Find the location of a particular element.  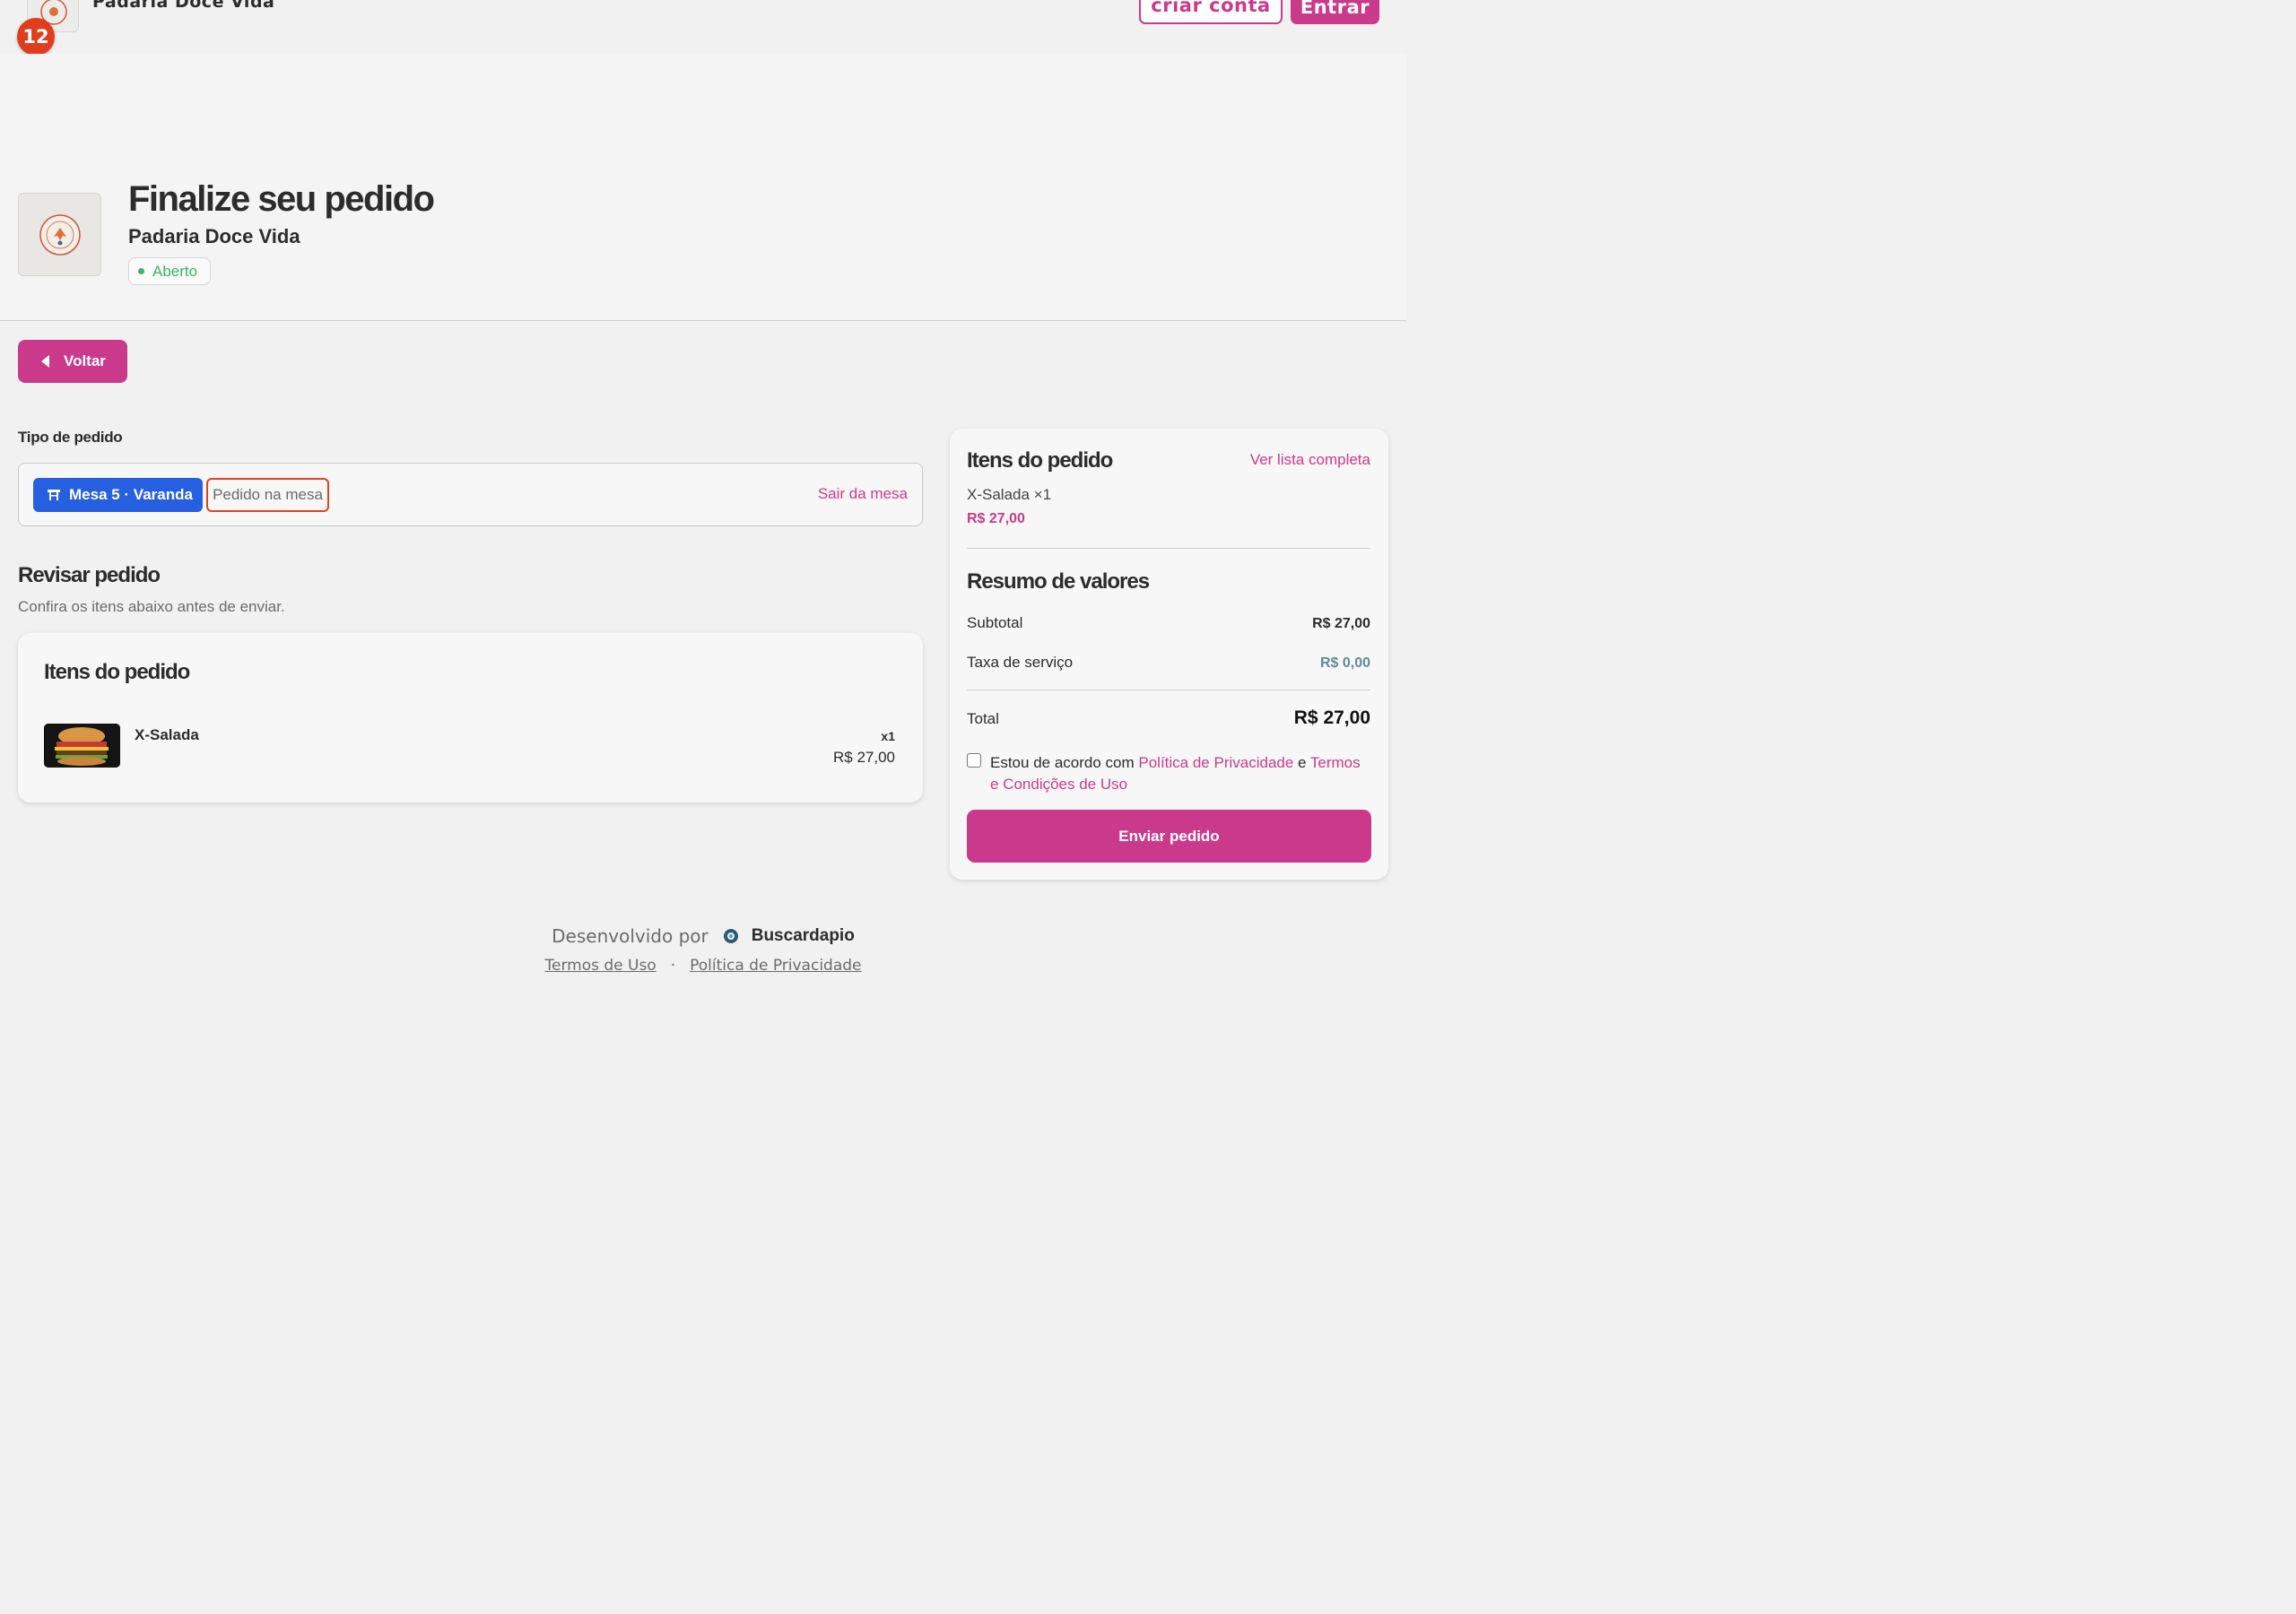

footer-links: Termos de Uso · Política de Privacidade is located at coordinates (703, 966).